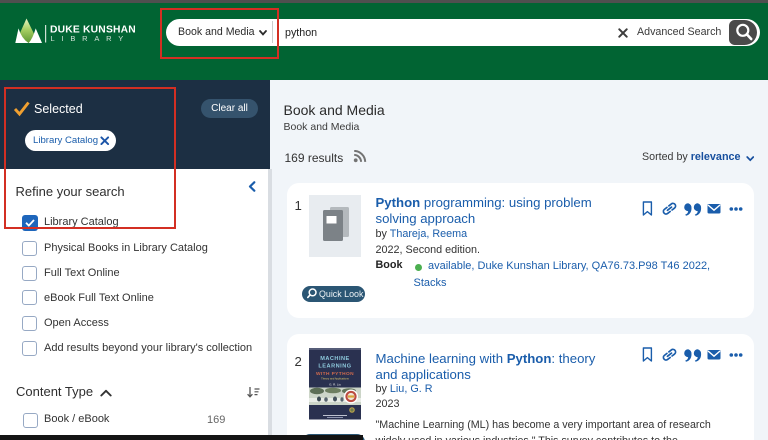 The height and width of the screenshot is (440, 768). What do you see at coordinates (91, 38) in the screenshot?
I see `svg-text: LIBRARY` at bounding box center [91, 38].